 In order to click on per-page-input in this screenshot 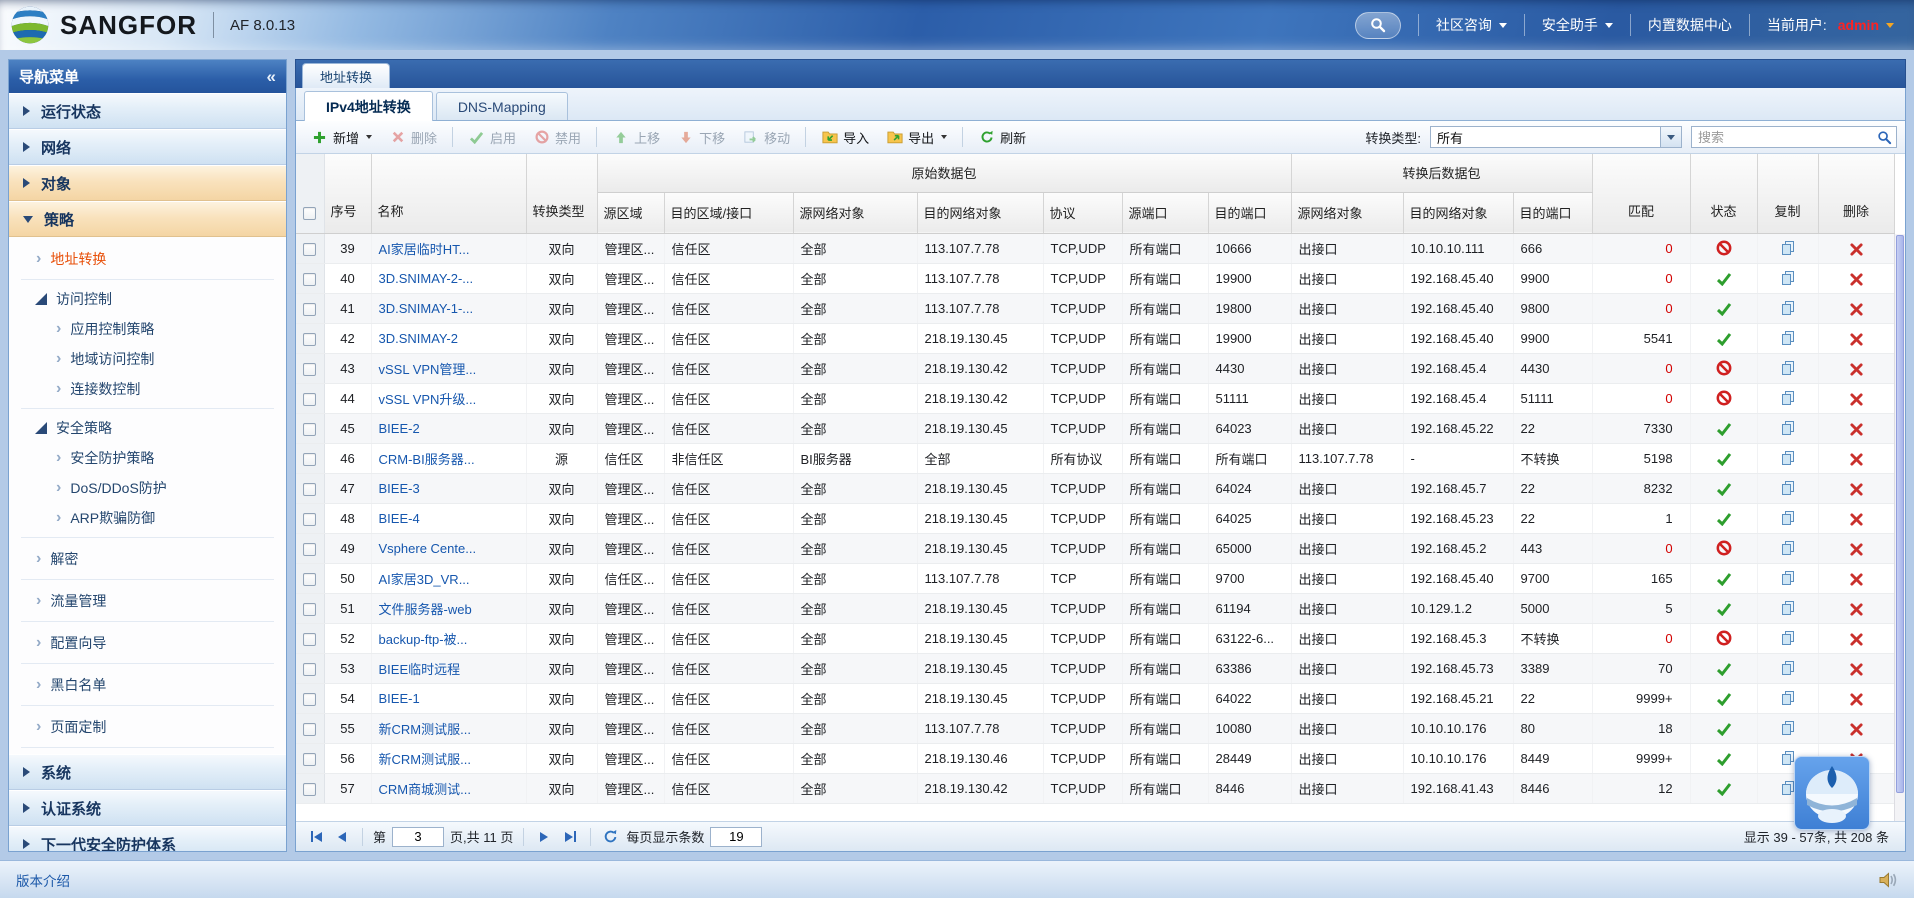, I will do `click(736, 836)`.